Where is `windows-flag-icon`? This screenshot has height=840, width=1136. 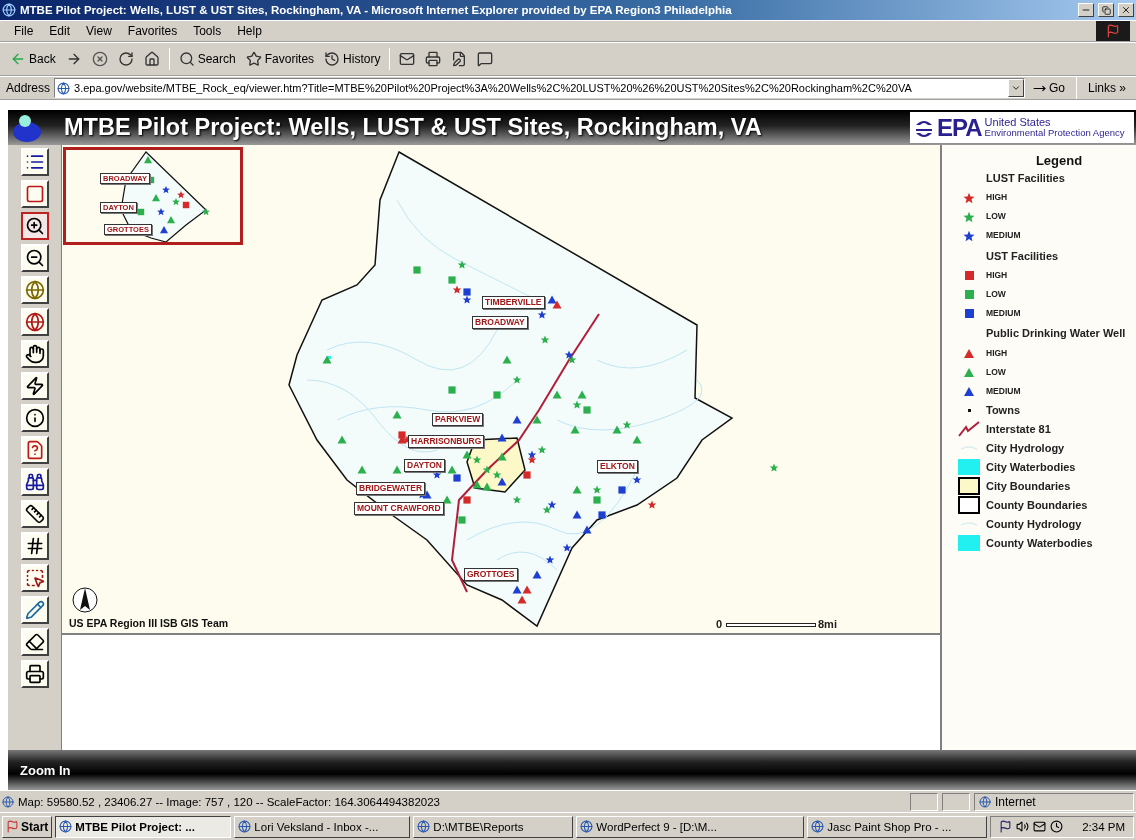
windows-flag-icon is located at coordinates (12, 826).